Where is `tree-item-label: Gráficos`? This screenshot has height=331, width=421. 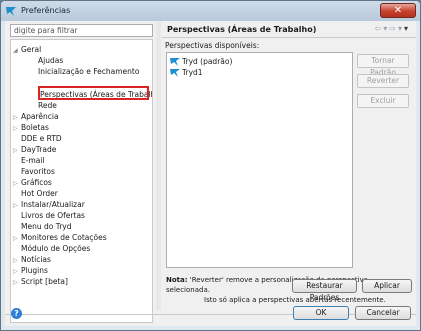
tree-item-label: Gráficos is located at coordinates (36, 182).